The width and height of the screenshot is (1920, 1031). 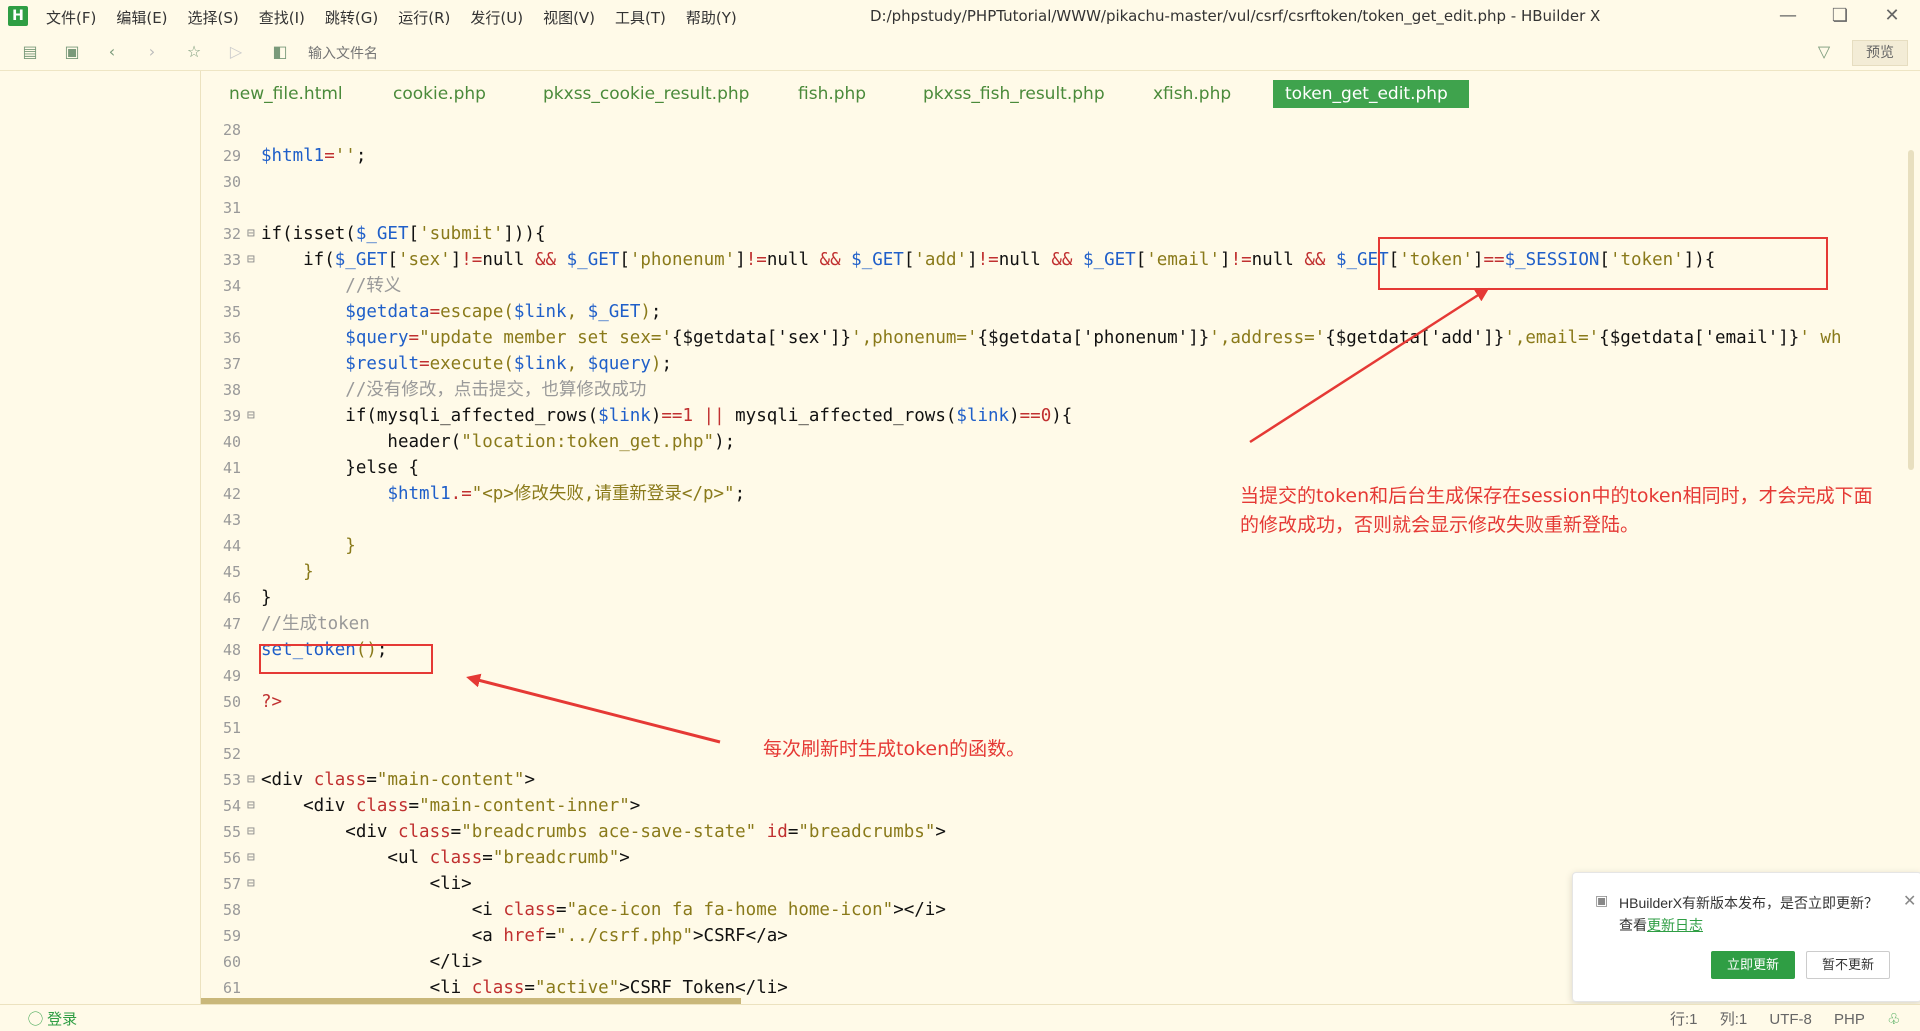 What do you see at coordinates (62, 1019) in the screenshot?
I see `login-label: 登录` at bounding box center [62, 1019].